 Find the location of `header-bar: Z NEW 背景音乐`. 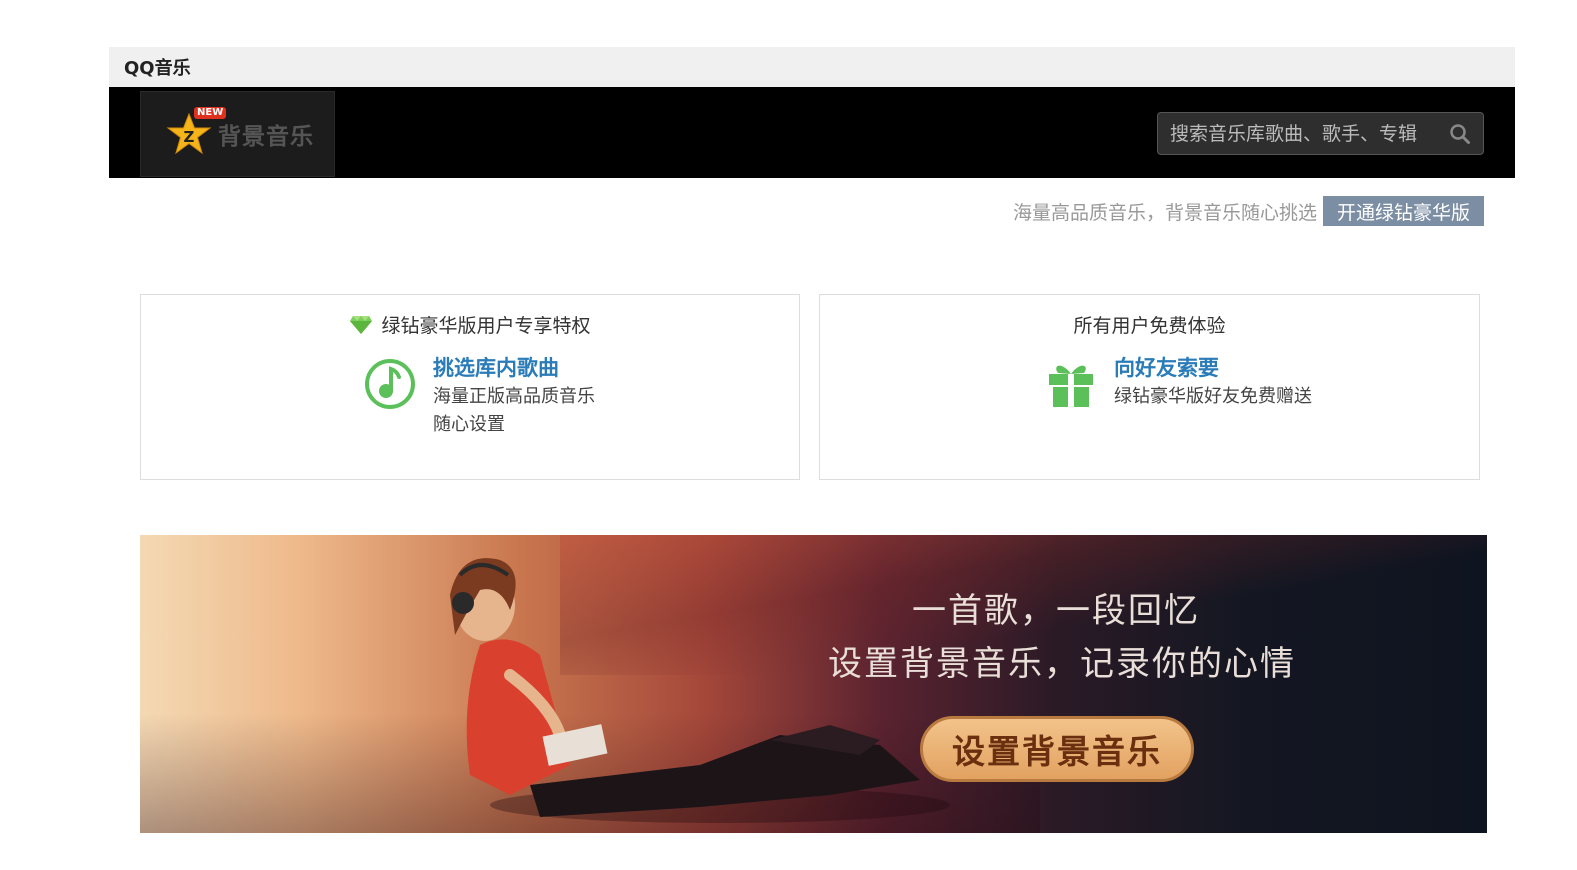

header-bar: Z NEW 背景音乐 is located at coordinates (812, 132).